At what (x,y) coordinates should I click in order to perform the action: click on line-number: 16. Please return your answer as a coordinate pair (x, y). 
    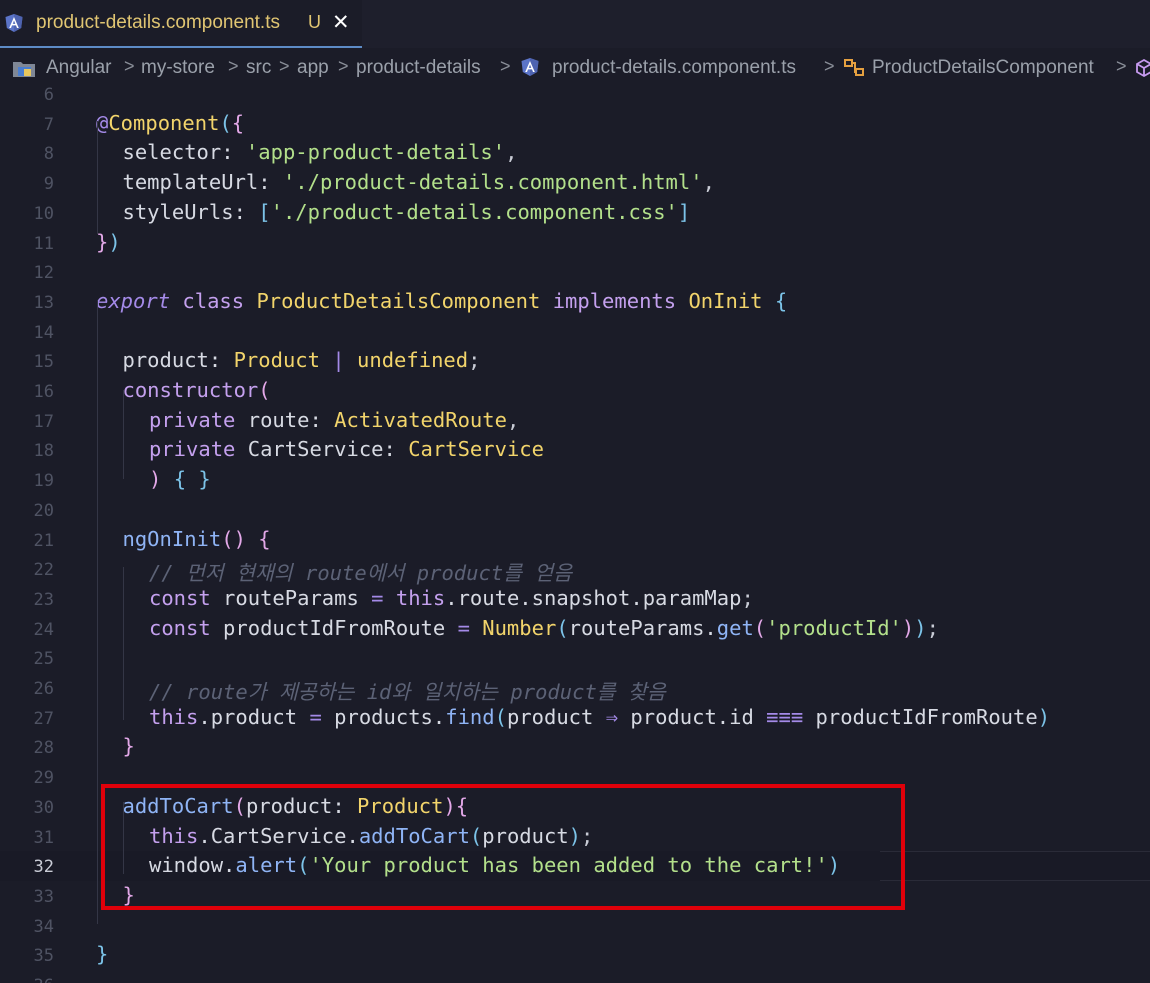
    Looking at the image, I should click on (43, 392).